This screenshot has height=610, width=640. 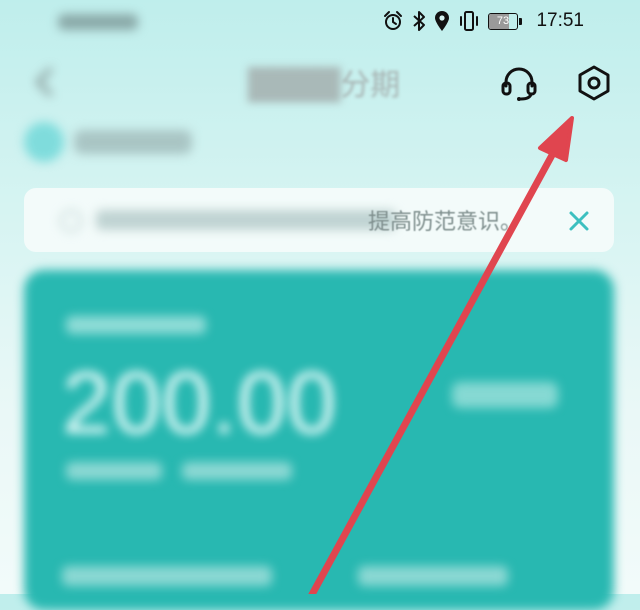 What do you see at coordinates (579, 221) in the screenshot?
I see `close-icon` at bounding box center [579, 221].